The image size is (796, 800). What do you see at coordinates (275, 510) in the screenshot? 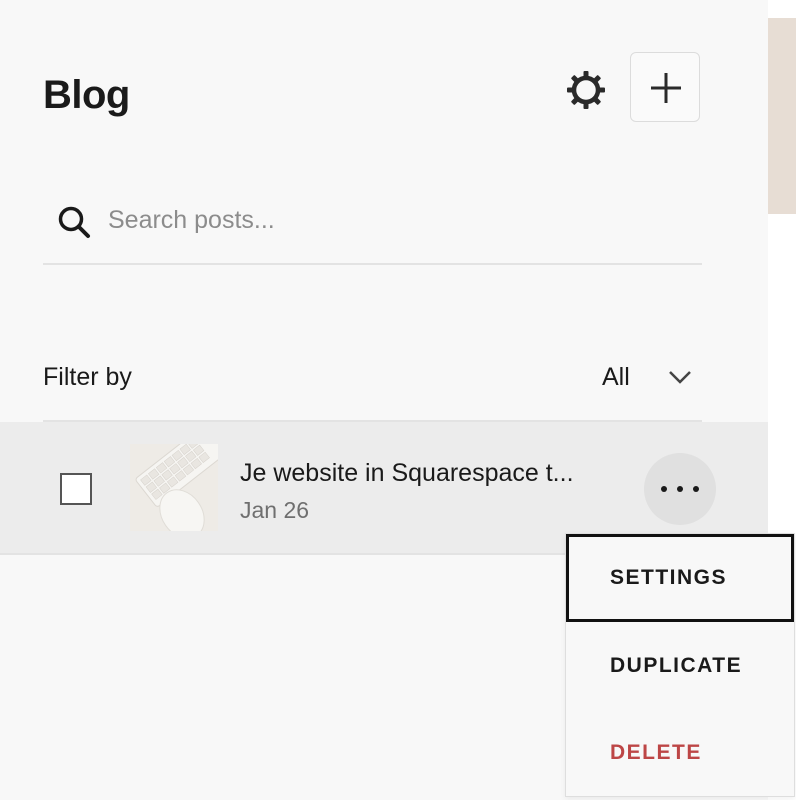
I see `post-date: Jan 26` at bounding box center [275, 510].